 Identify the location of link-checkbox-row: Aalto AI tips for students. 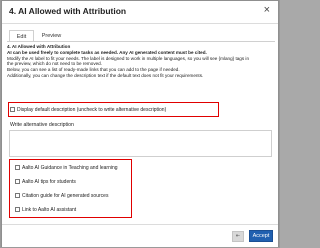
(45, 181).